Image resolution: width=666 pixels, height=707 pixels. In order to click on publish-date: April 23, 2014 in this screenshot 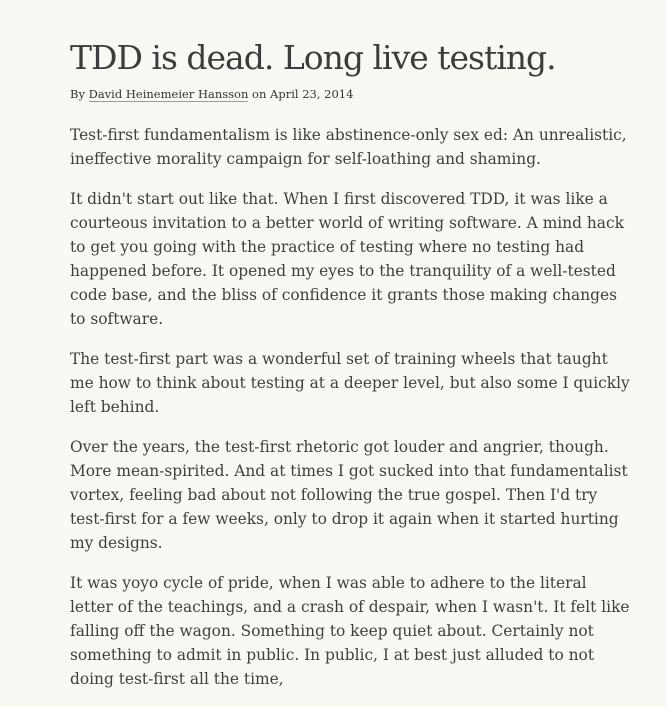, I will do `click(312, 94)`.